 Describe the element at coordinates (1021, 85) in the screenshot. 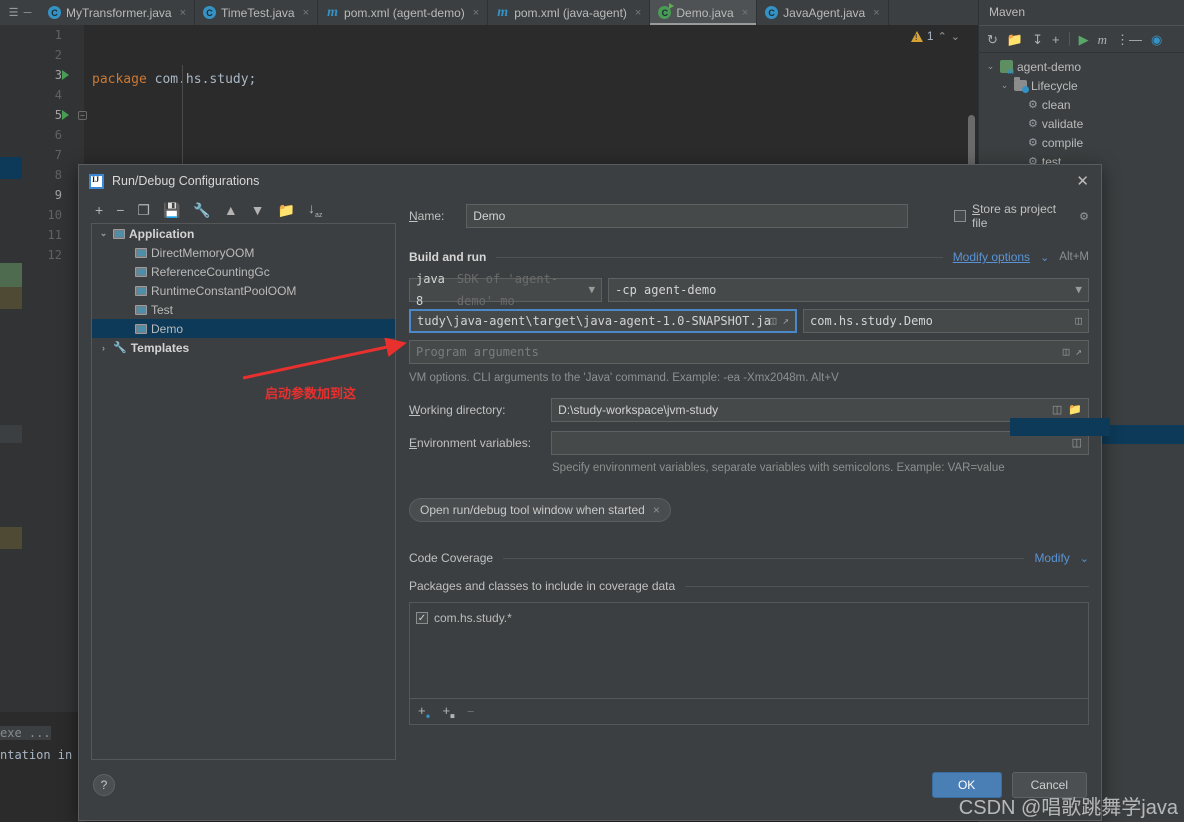

I see `lifecycle-folder-icon` at that location.